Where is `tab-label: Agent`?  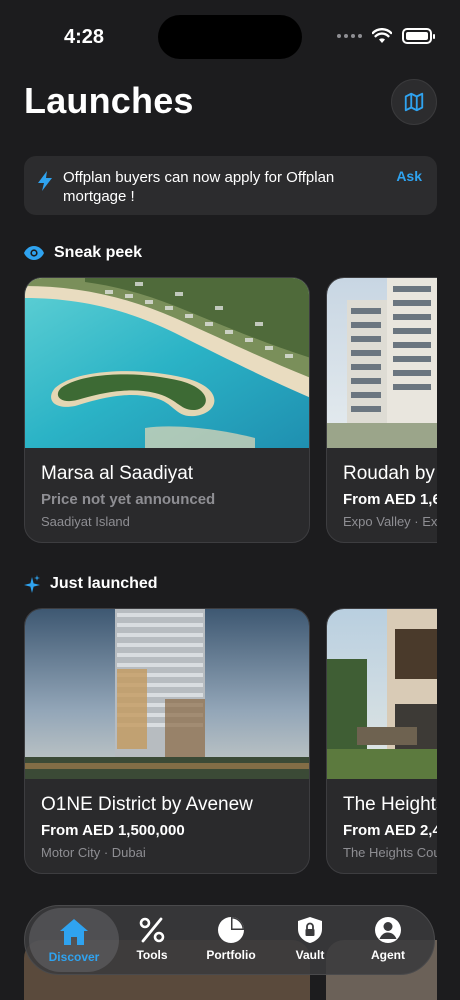 tab-label: Agent is located at coordinates (388, 955).